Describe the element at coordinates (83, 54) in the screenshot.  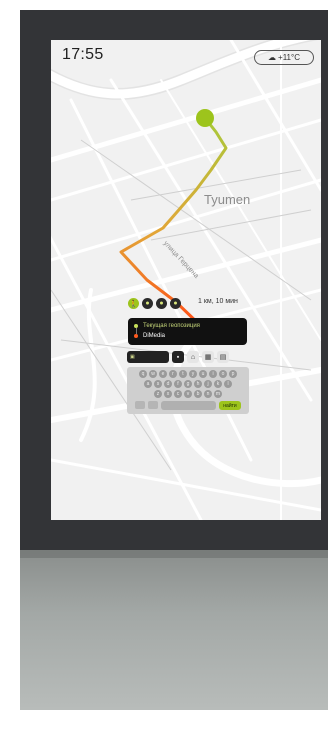
I see `clock: 17:55` at that location.